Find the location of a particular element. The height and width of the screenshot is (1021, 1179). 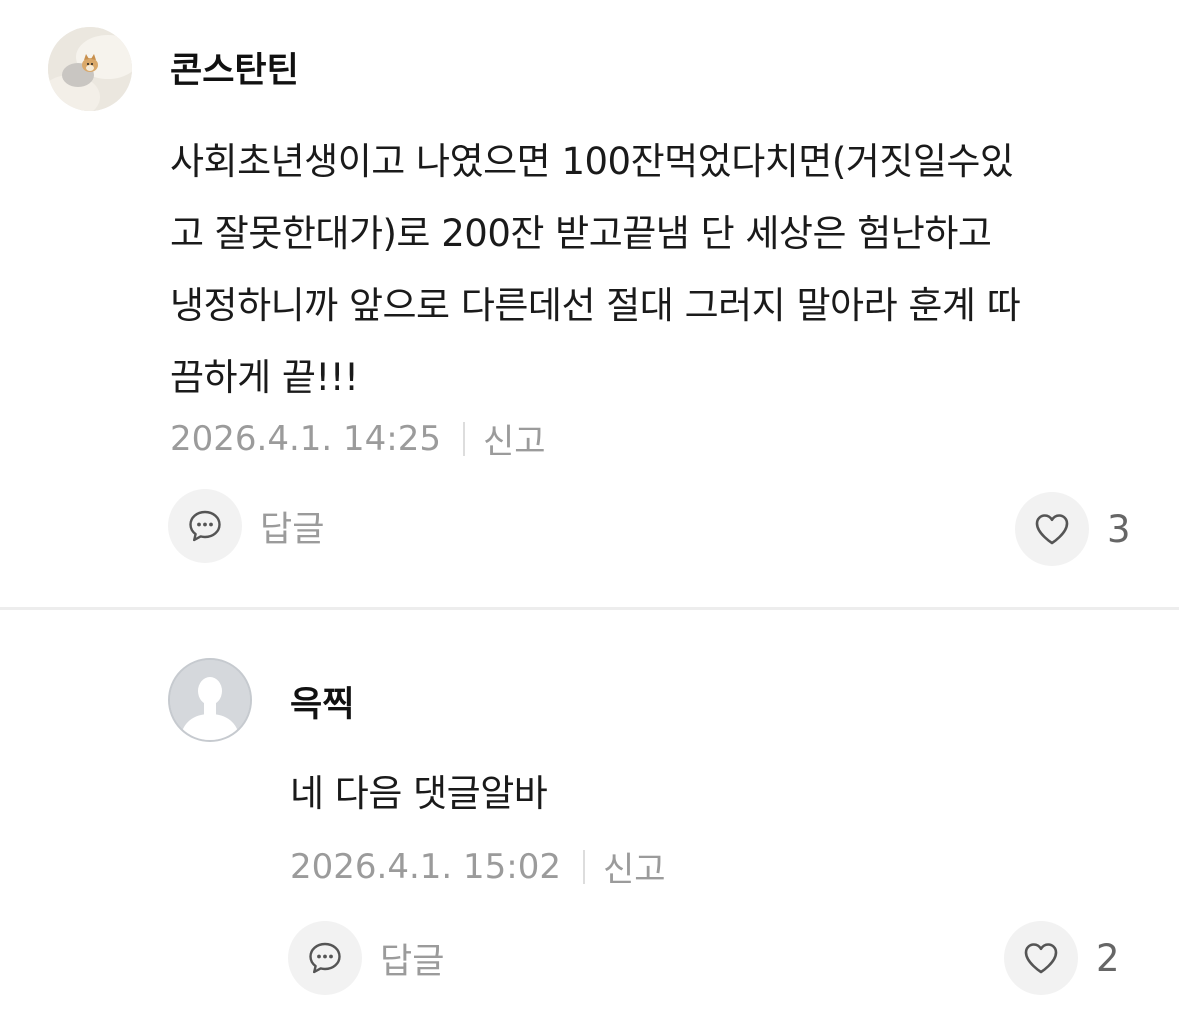

comment-body-line: 고 잘못한대가)로 200잔 받고끝냄 단 세상은 험난하고 is located at coordinates (581, 233).